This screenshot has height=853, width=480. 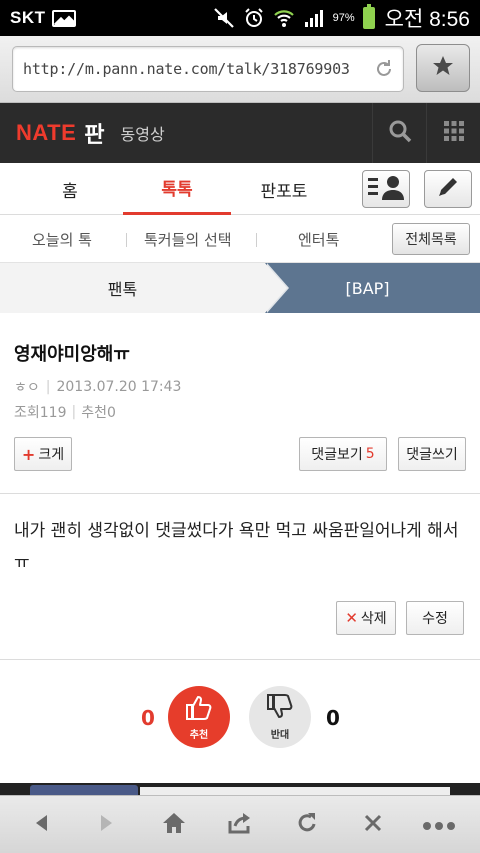 What do you see at coordinates (63, 18) in the screenshot?
I see `gallery-notification-icon` at bounding box center [63, 18].